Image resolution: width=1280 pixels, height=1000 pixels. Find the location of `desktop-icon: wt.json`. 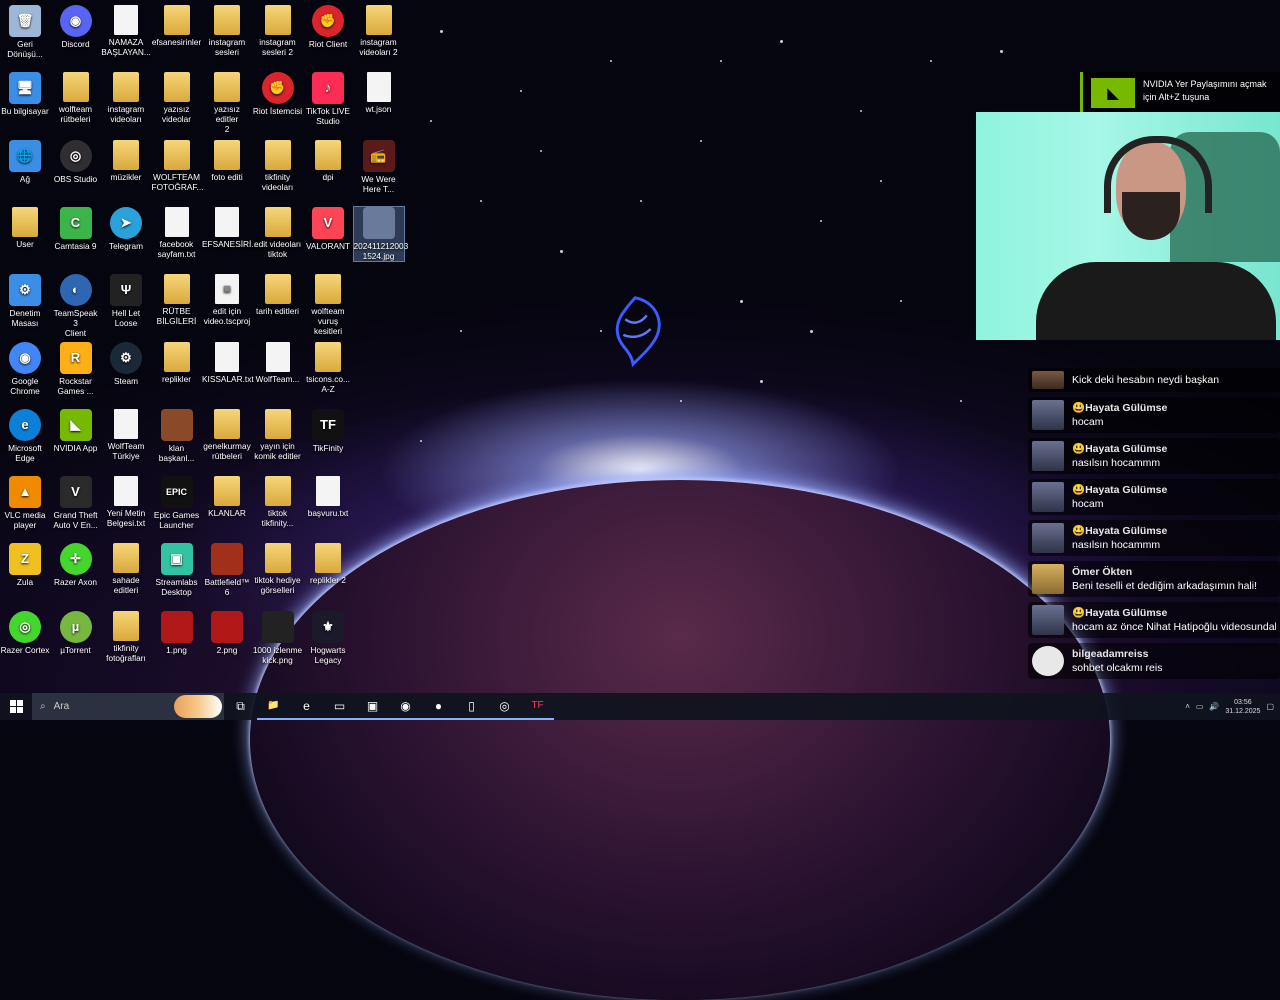

desktop-icon: wt.json is located at coordinates (379, 93).